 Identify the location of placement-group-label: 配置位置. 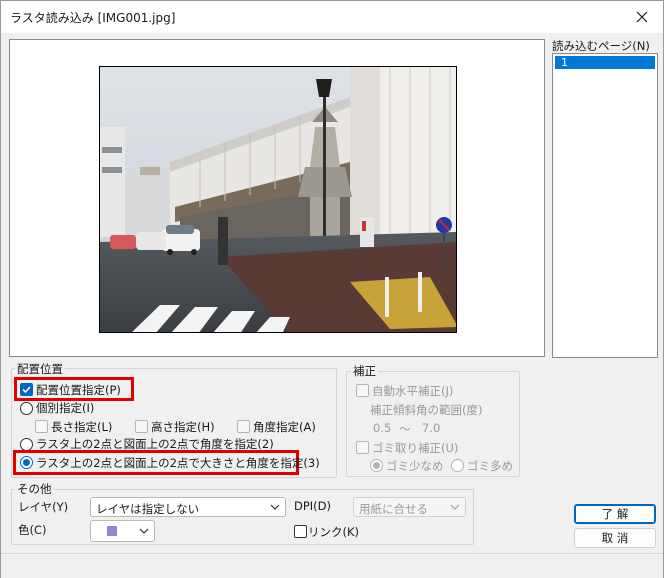
(40, 369).